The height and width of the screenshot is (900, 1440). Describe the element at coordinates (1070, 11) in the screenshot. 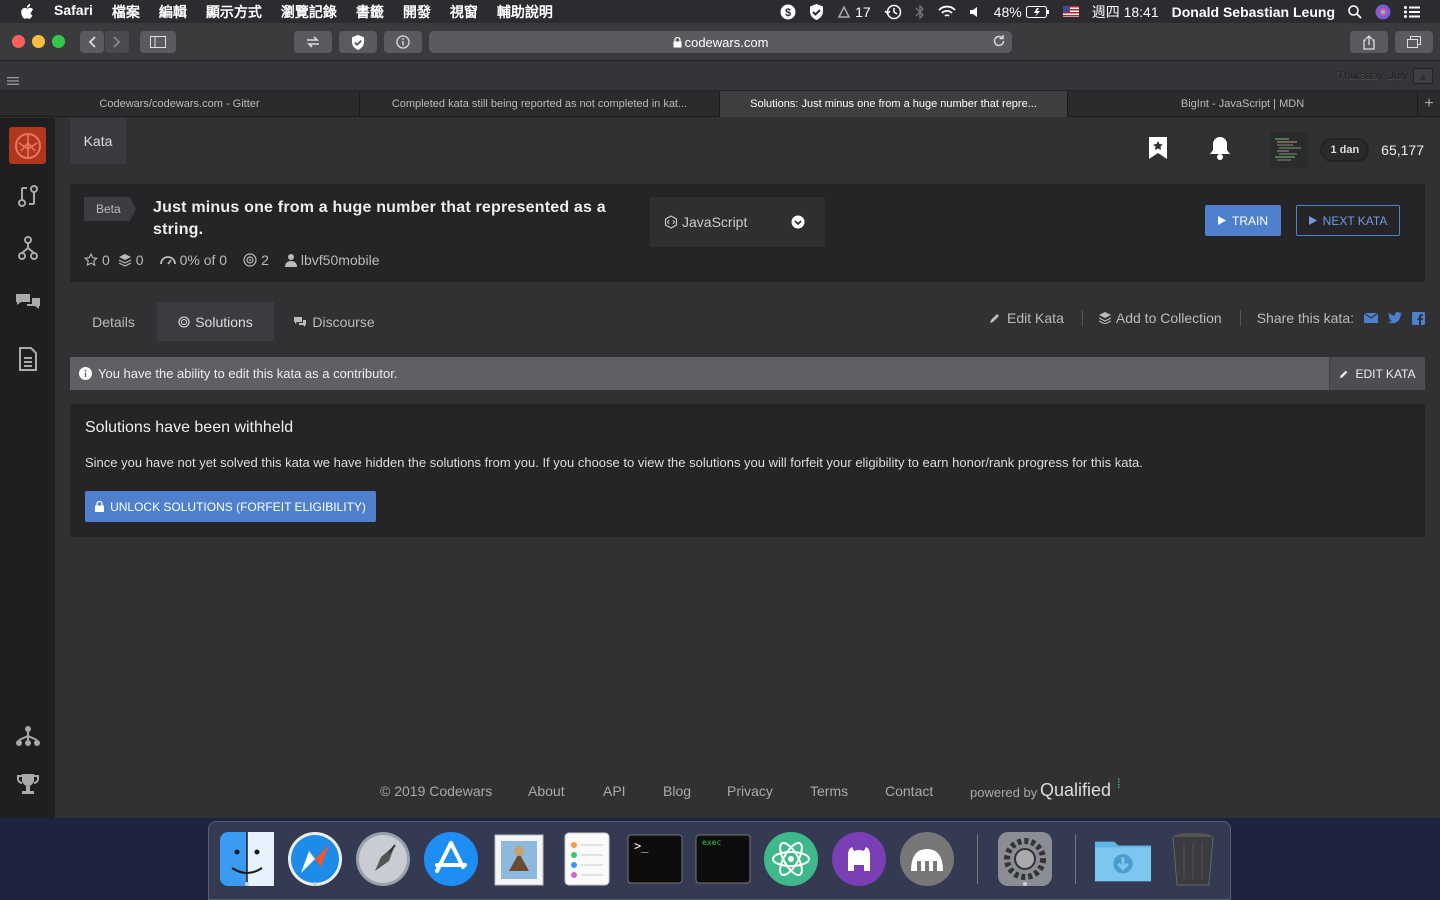

I see `input-source-flag-icon` at that location.